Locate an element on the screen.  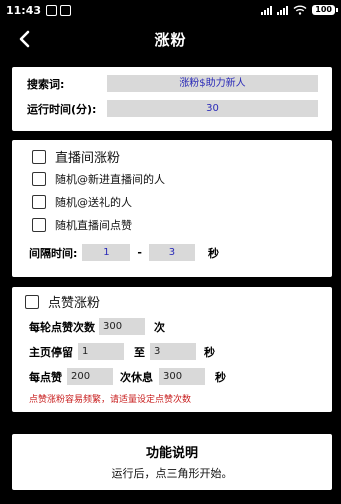
stay-row: 主页停留 1 至 3 秒 is located at coordinates (122, 351).